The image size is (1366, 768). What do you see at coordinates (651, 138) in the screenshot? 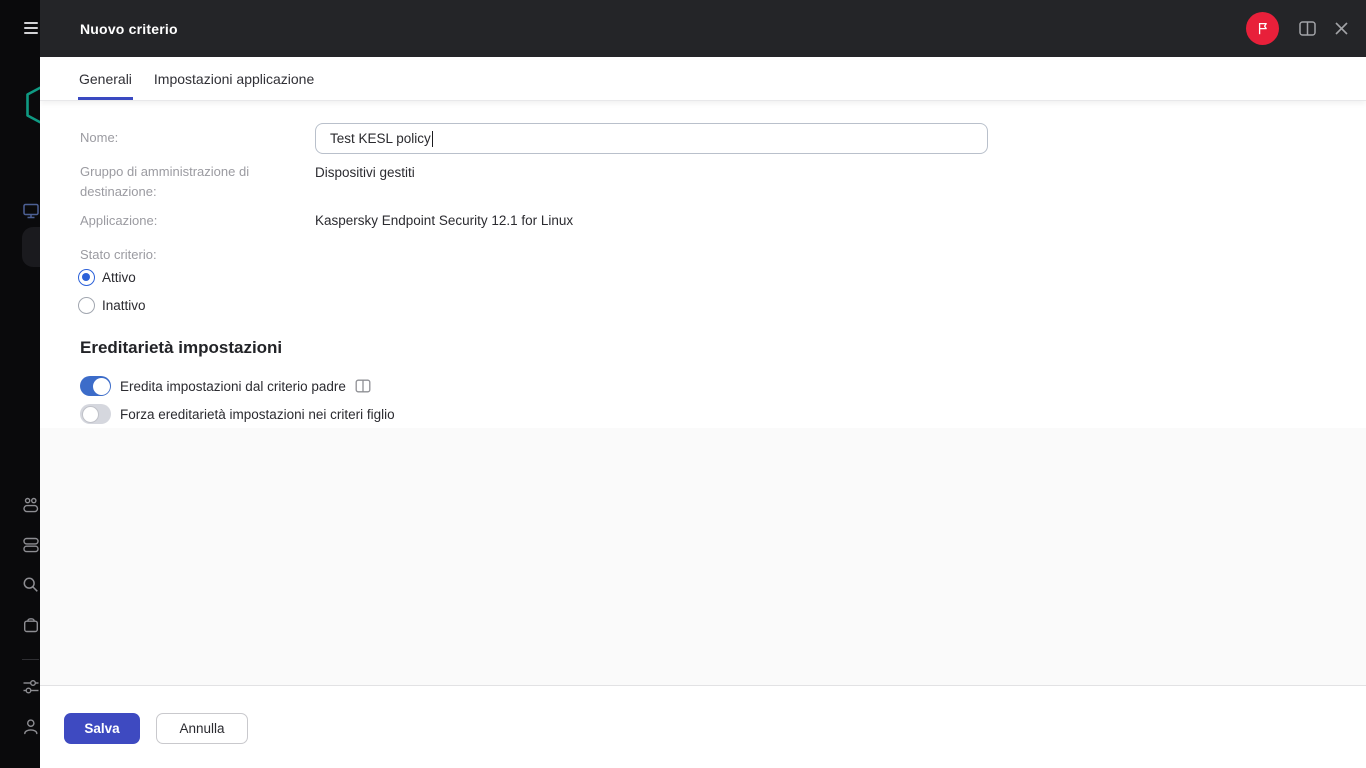
I see `policy-name-input: Test KESL policy` at bounding box center [651, 138].